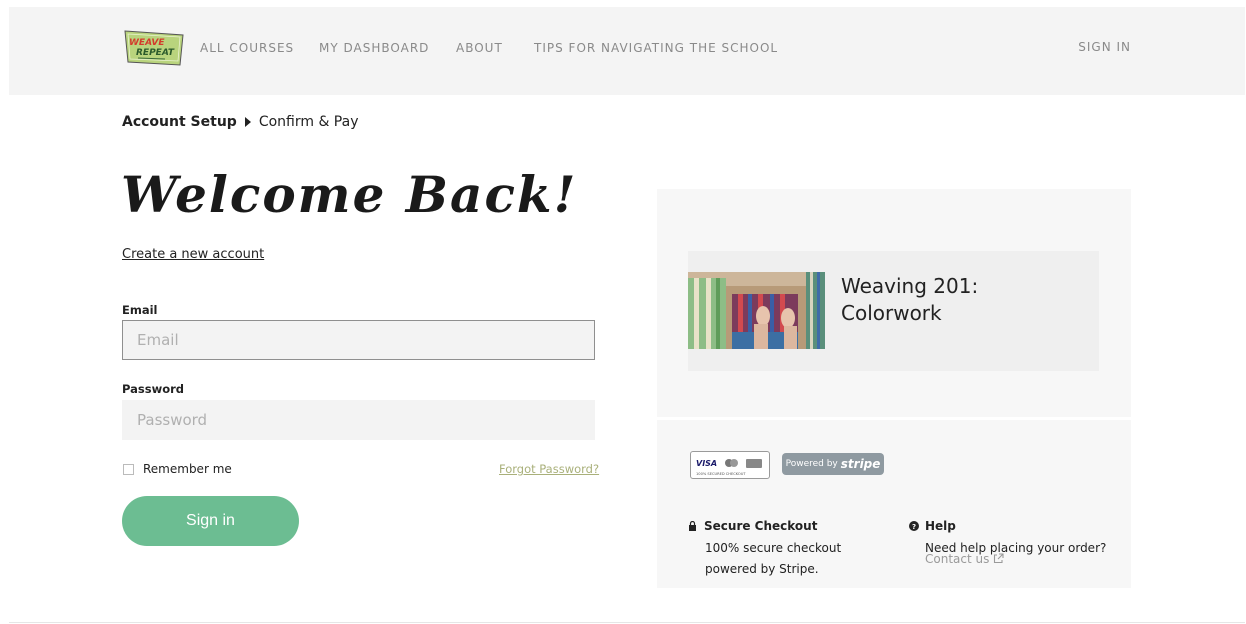 Image resolution: width=1246 pixels, height=624 pixels. I want to click on sign-in-button: Sign in, so click(210, 521).